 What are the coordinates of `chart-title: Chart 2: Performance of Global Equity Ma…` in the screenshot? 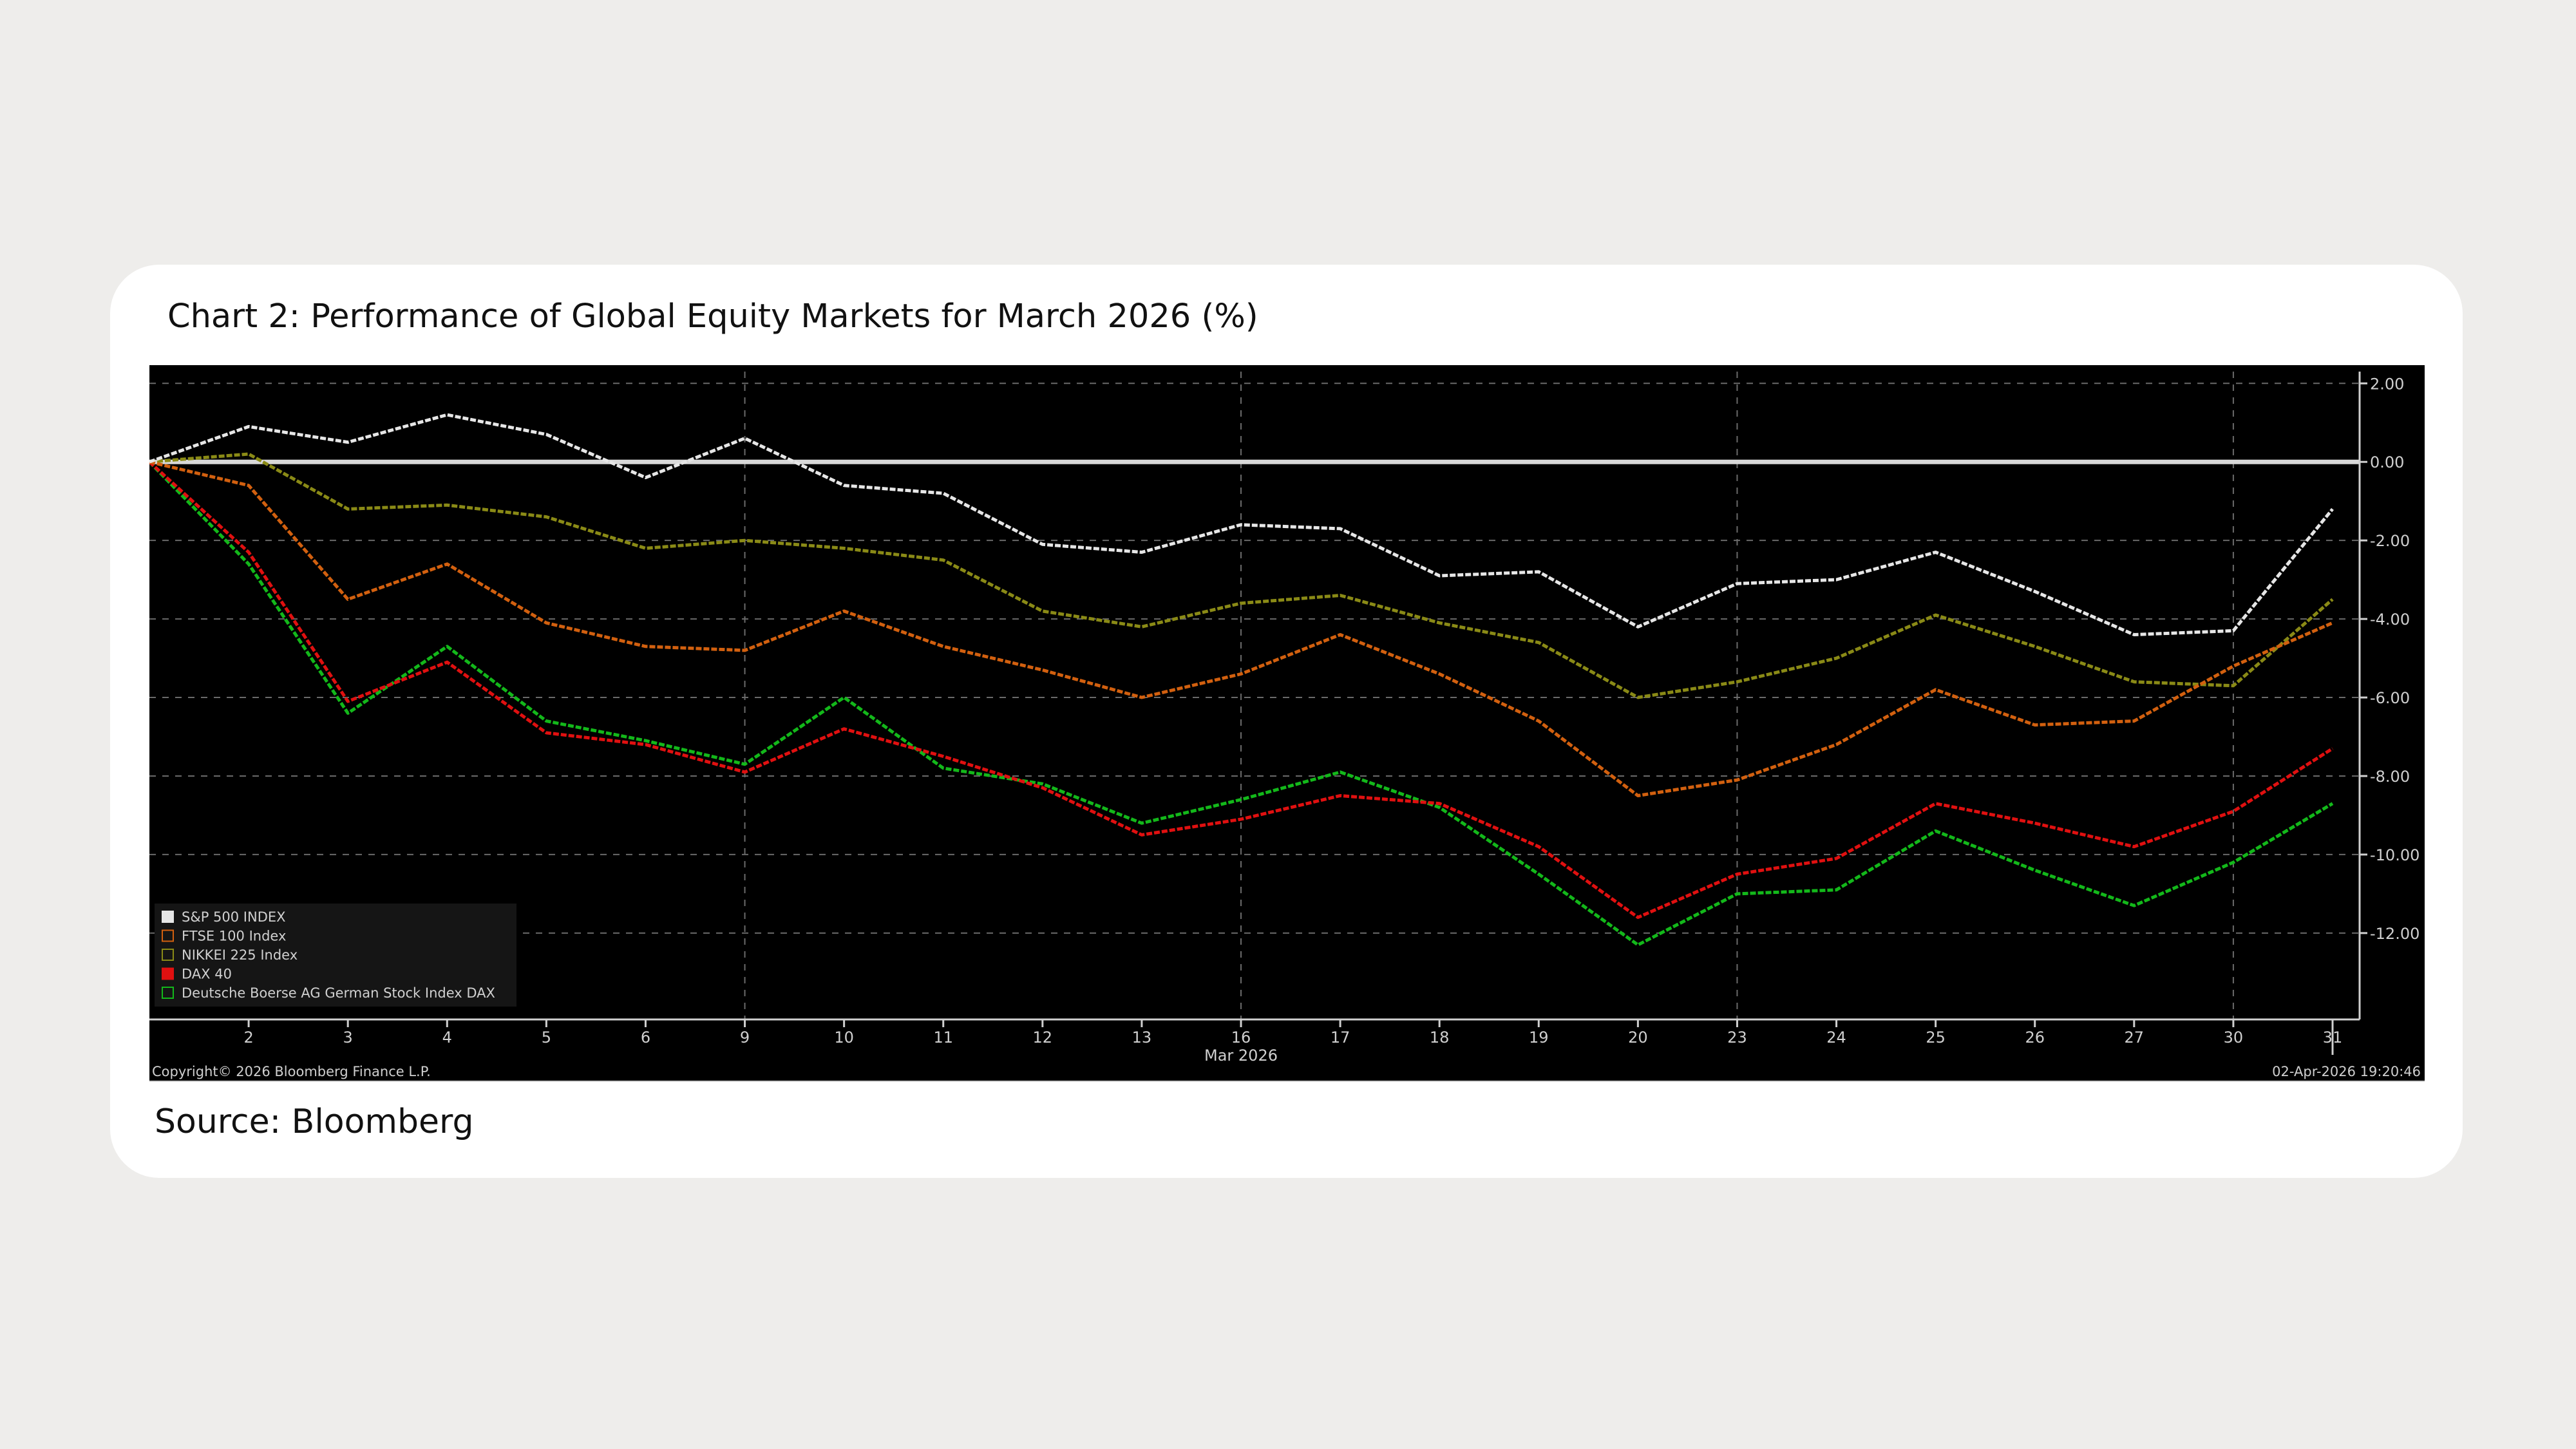 It's located at (713, 317).